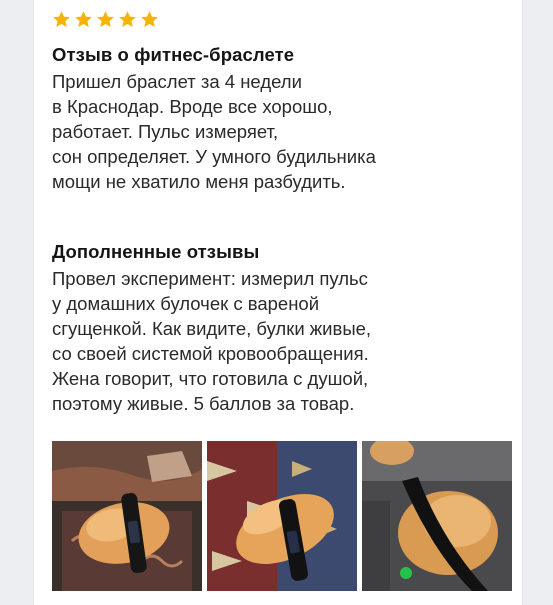 This screenshot has height=605, width=553. I want to click on additional-text-line: сгущенкой. Как видите, булки живые,, so click(212, 328).